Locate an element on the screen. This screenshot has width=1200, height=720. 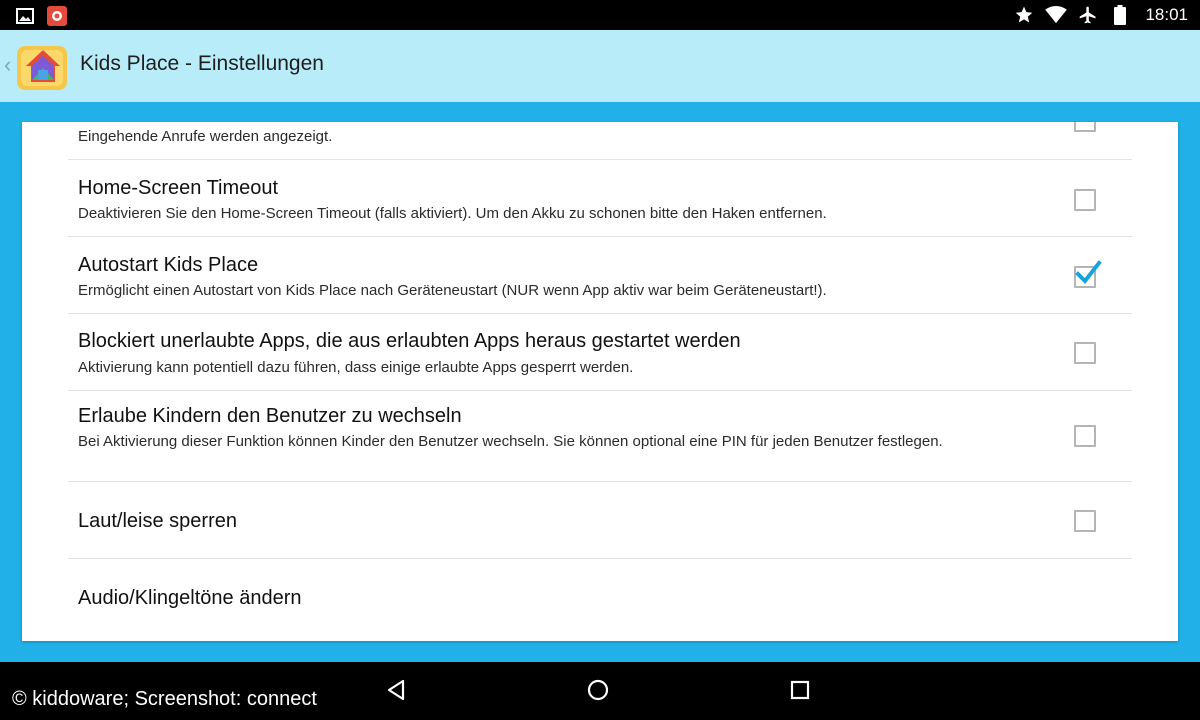
checkbox-block-unauthorized-apps is located at coordinates (1085, 353).